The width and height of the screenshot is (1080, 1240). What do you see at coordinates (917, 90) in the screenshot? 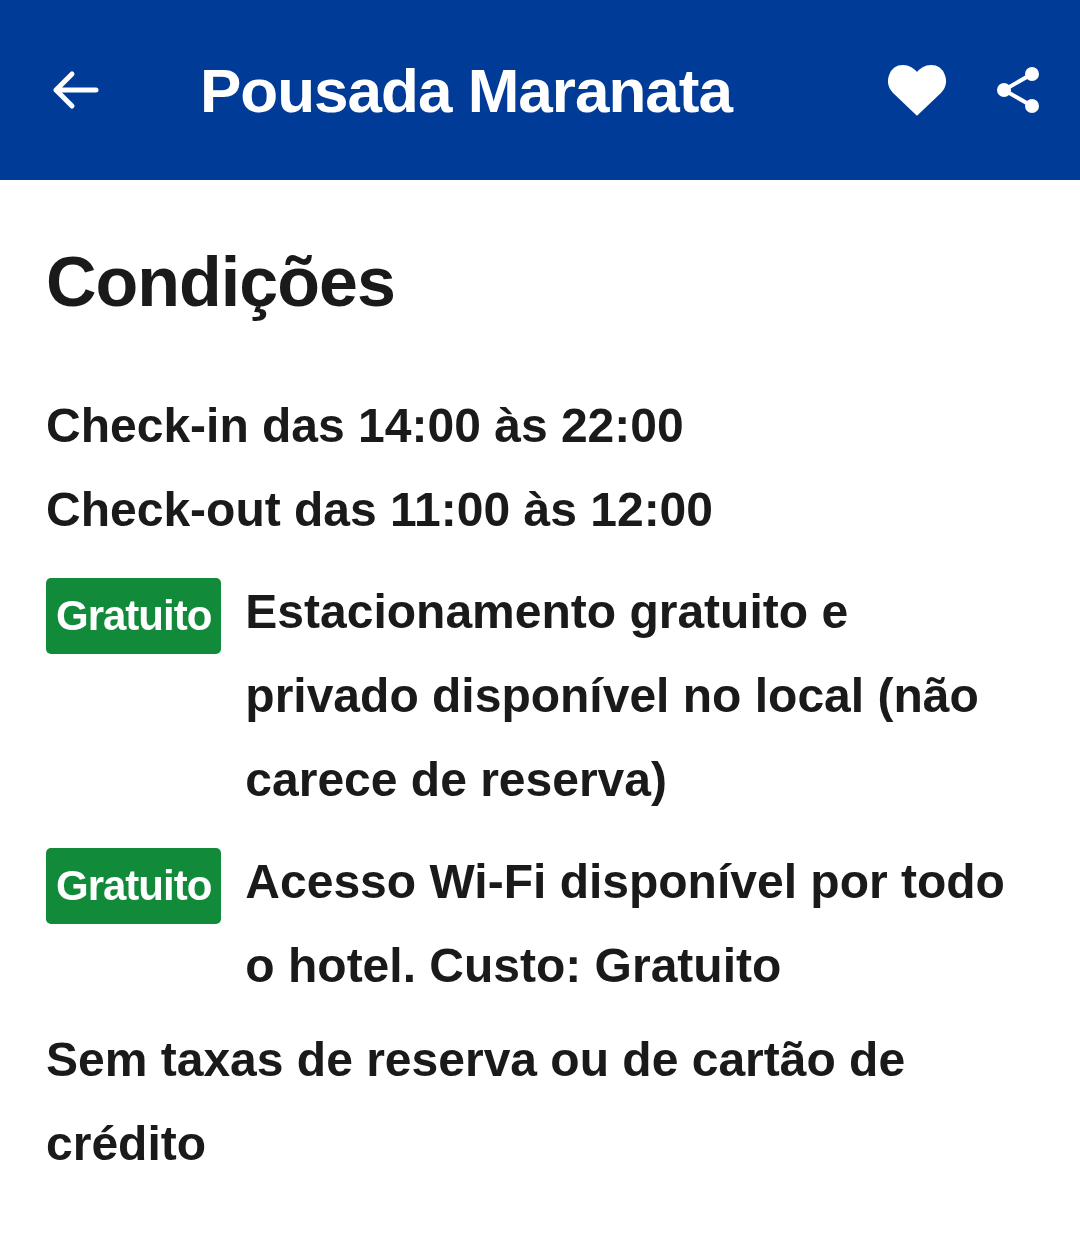
I see `heart-icon` at bounding box center [917, 90].